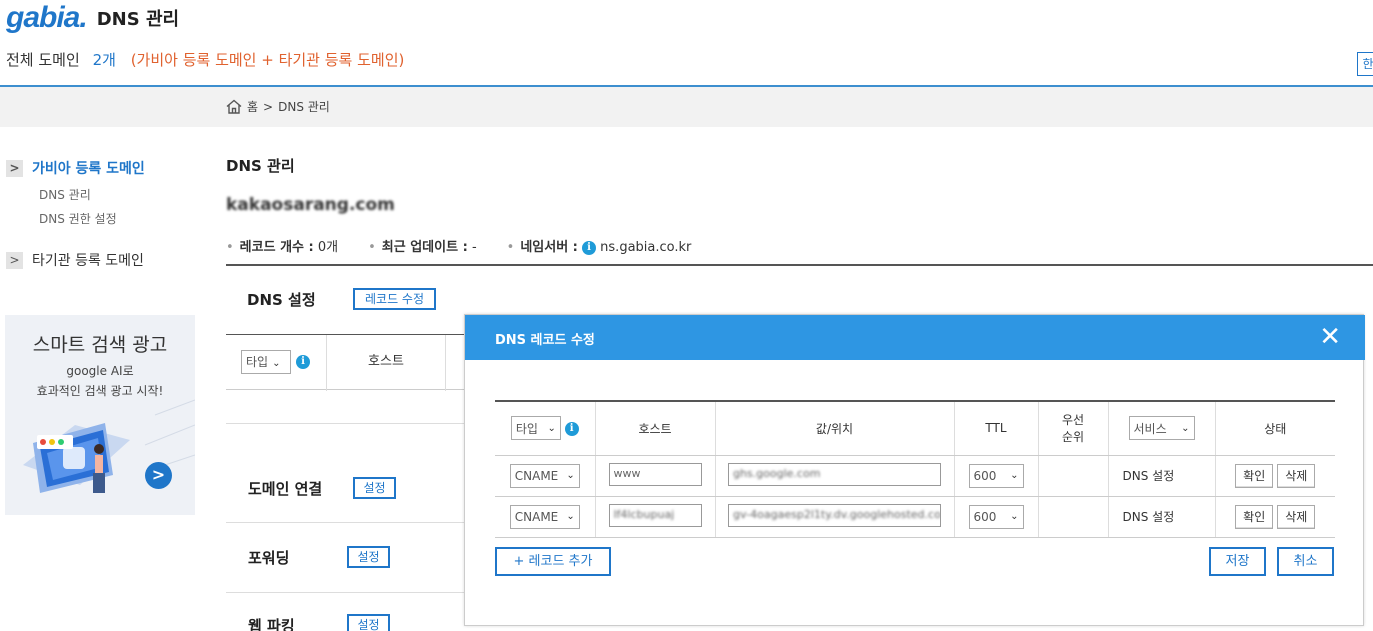  Describe the element at coordinates (252, 106) in the screenshot. I see `breadcrumb-home: 홈` at that location.